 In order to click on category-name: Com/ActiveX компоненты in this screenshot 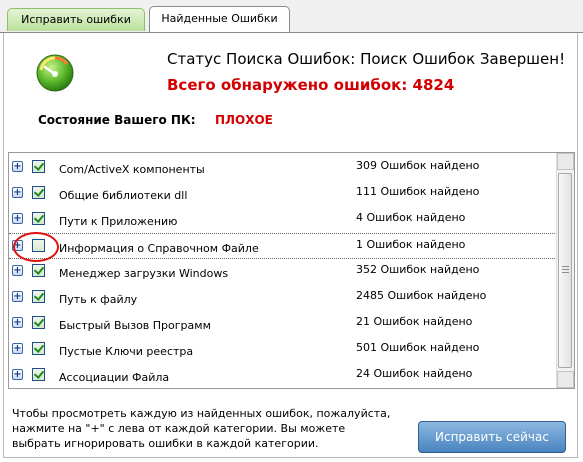, I will do `click(132, 169)`.